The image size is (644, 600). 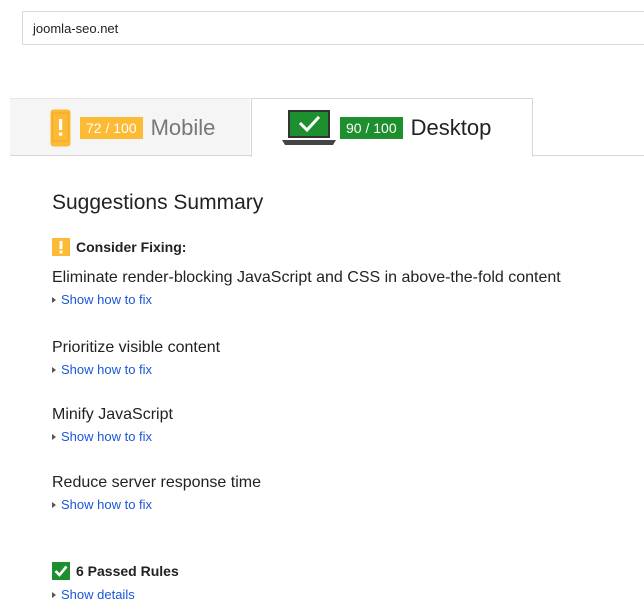 What do you see at coordinates (158, 202) in the screenshot?
I see `suggestions-summary-title: Suggestions Summary` at bounding box center [158, 202].